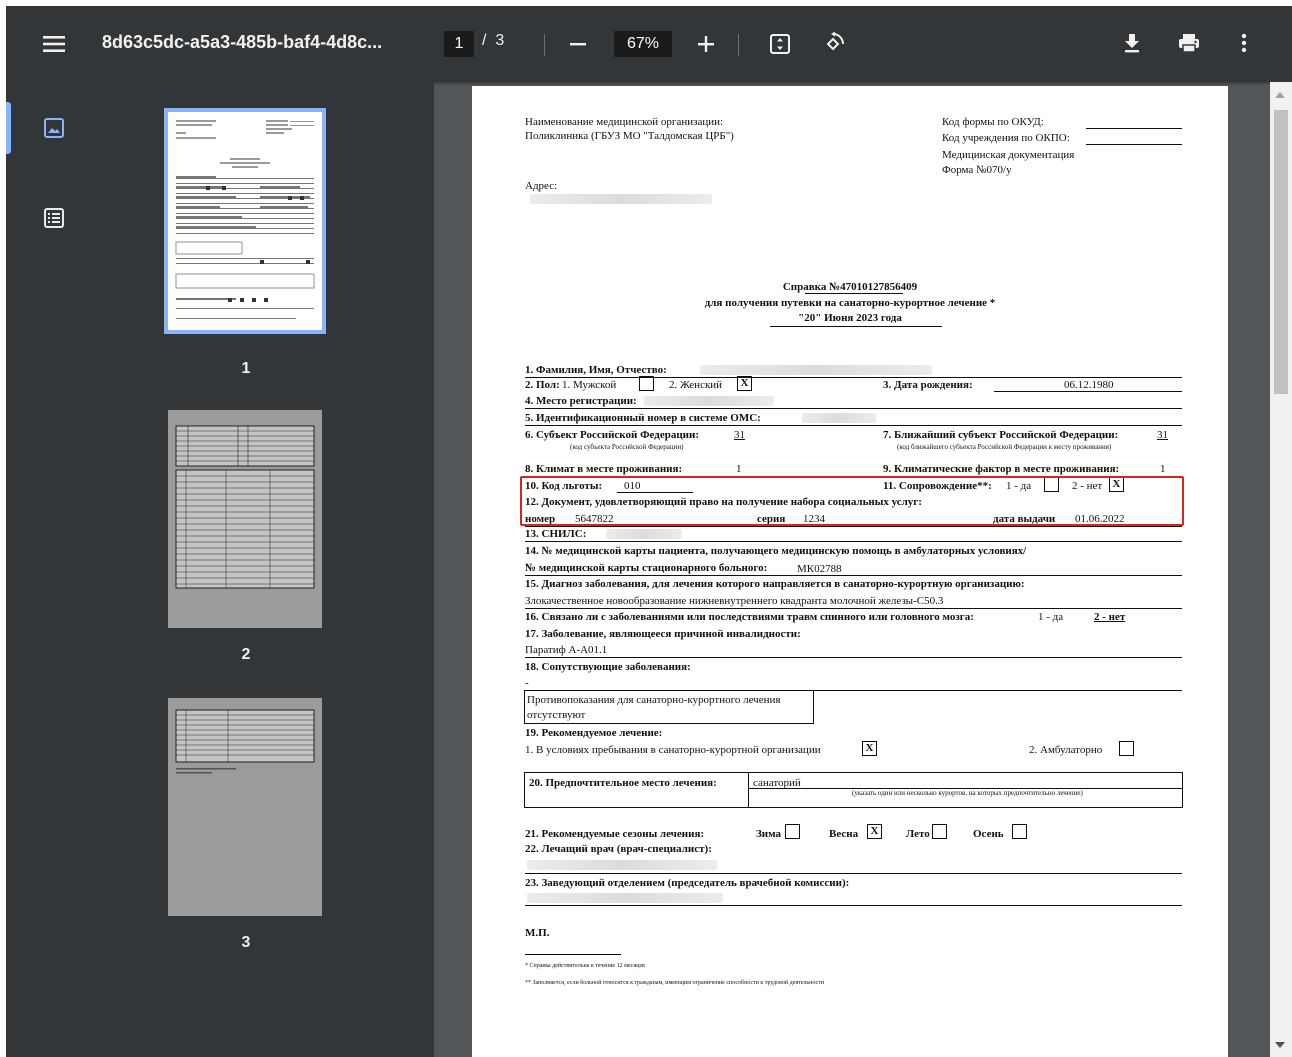 The height and width of the screenshot is (1057, 1292). Describe the element at coordinates (459, 44) in the screenshot. I see `page-number-input: 1` at that location.